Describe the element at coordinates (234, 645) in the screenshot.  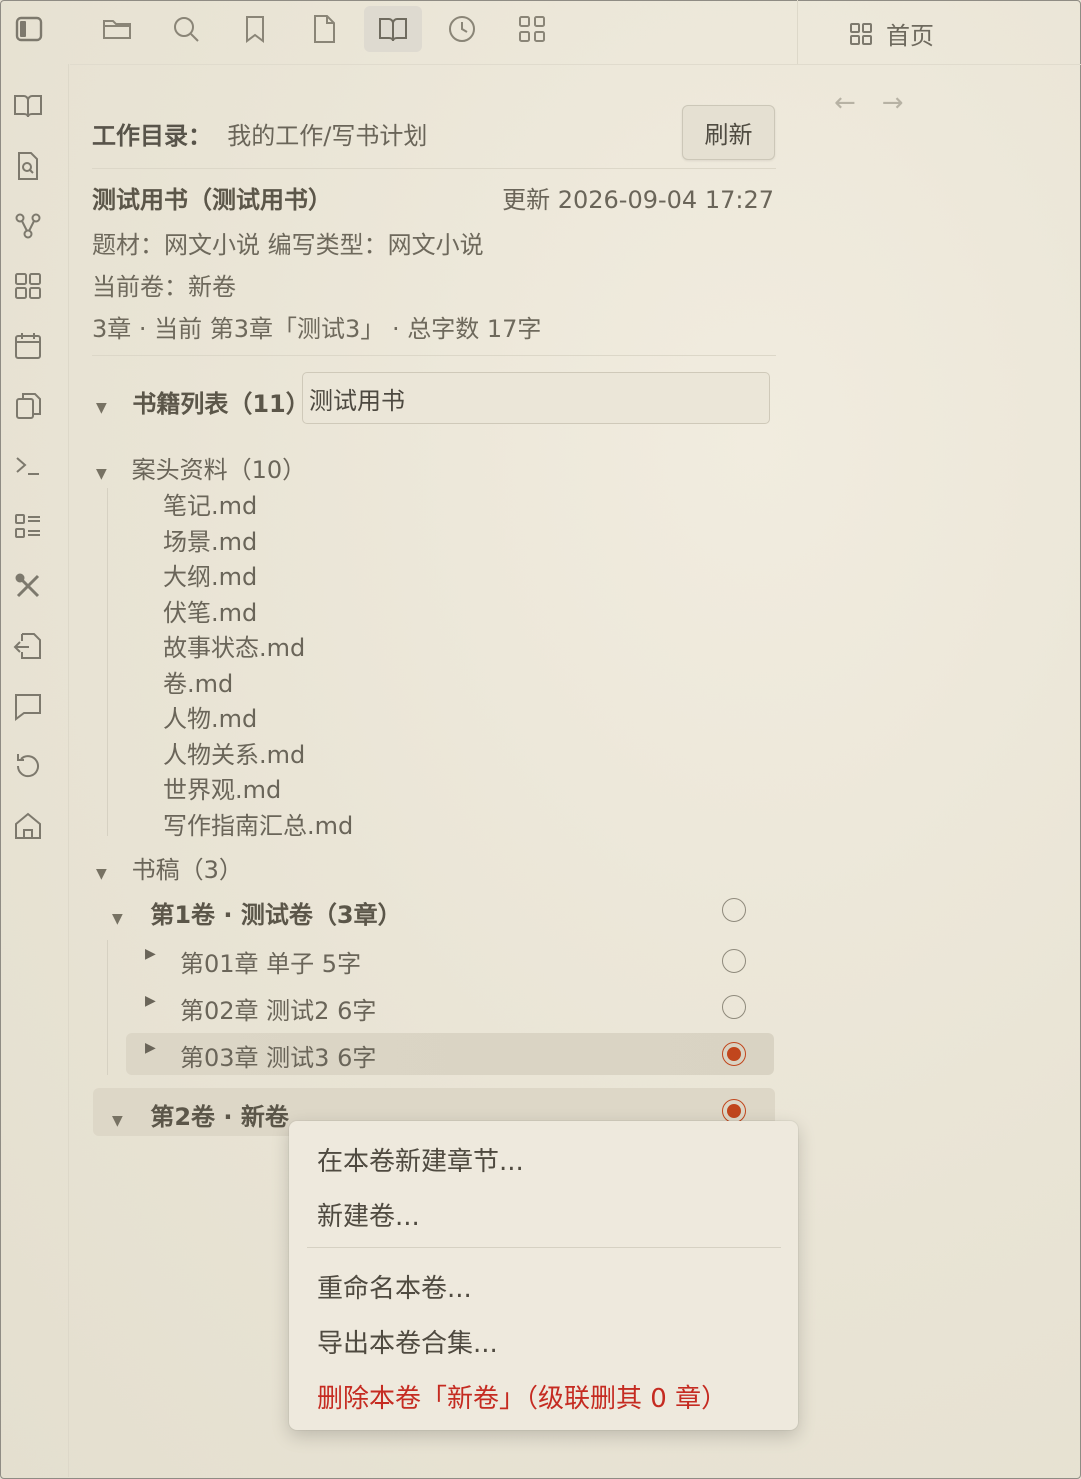
I see `file-item: 故事状态.md` at that location.